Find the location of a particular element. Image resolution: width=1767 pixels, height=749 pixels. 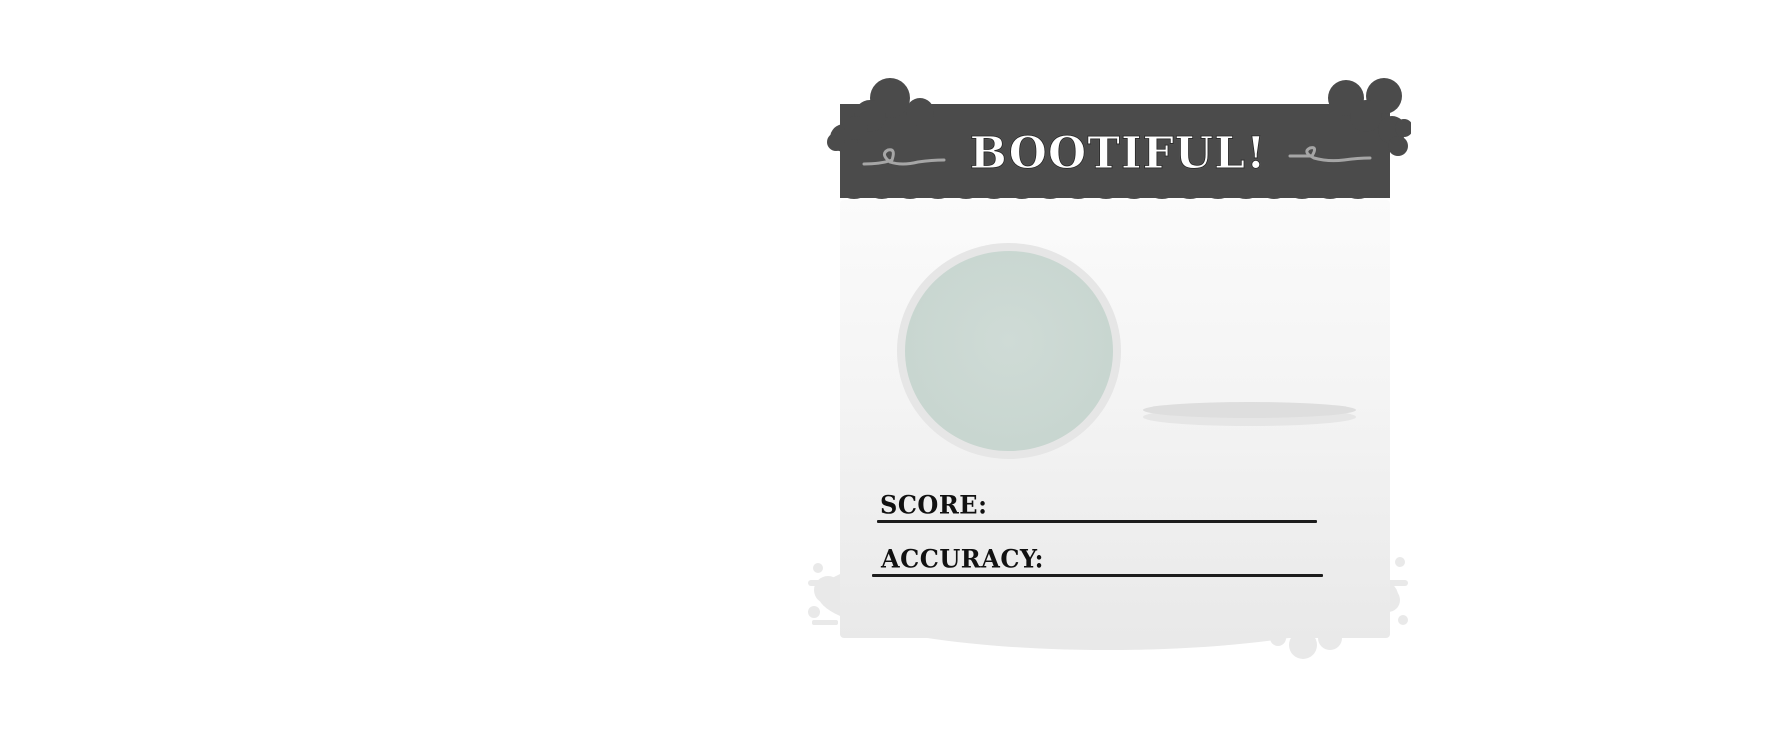

score-underline is located at coordinates (1097, 521).